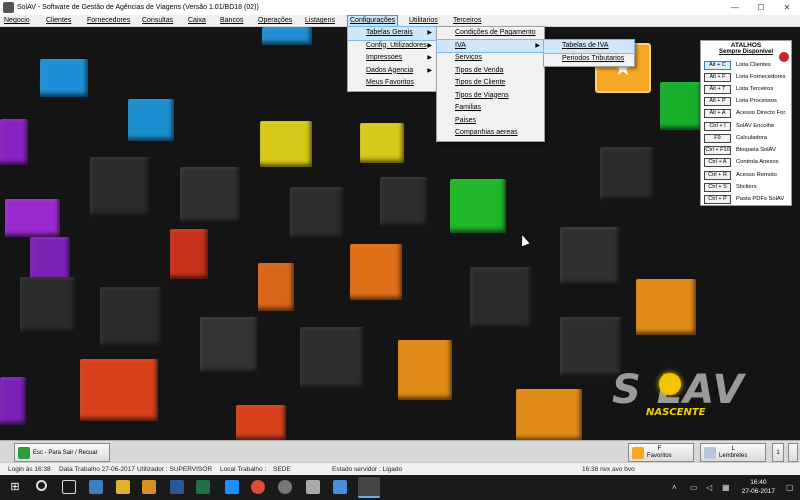 Image resolution: width=800 pixels, height=500 pixels. Describe the element at coordinates (392, 33) in the screenshot. I see `menu-item-tabelas-gerais: Tabelas Gerais ▶` at that location.